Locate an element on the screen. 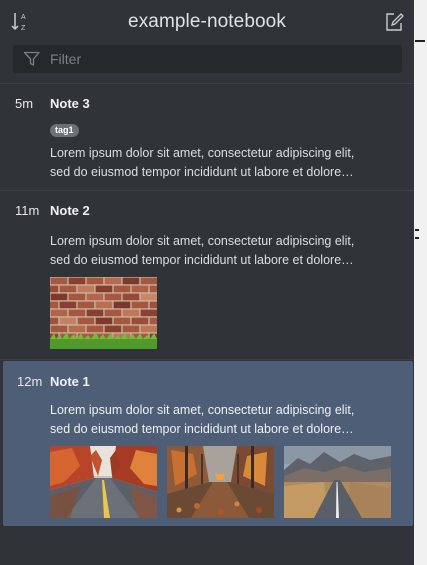 Image resolution: width=427 pixels, height=565 pixels. brick-wall-image is located at coordinates (103, 313).